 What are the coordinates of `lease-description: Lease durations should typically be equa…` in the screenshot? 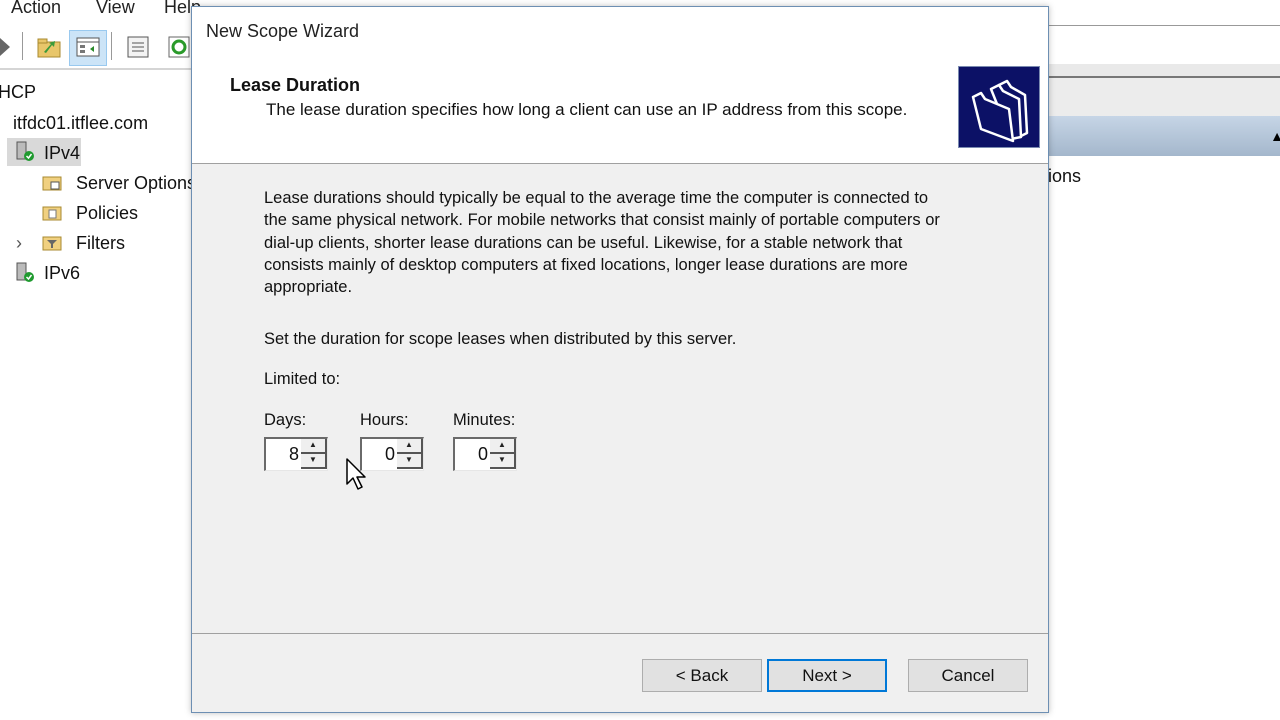 It's located at (602, 243).